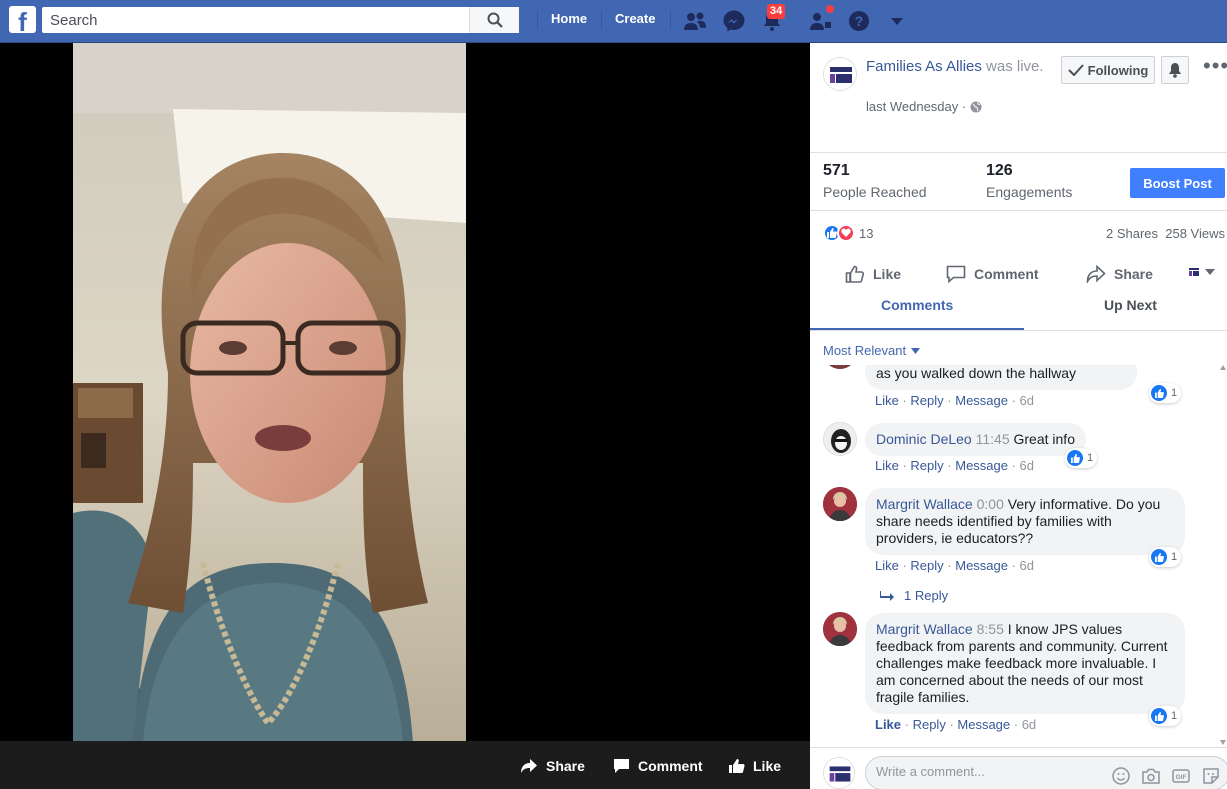  Describe the element at coordinates (924, 439) in the screenshot. I see `commenter-name: Dominic DeLeo` at that location.